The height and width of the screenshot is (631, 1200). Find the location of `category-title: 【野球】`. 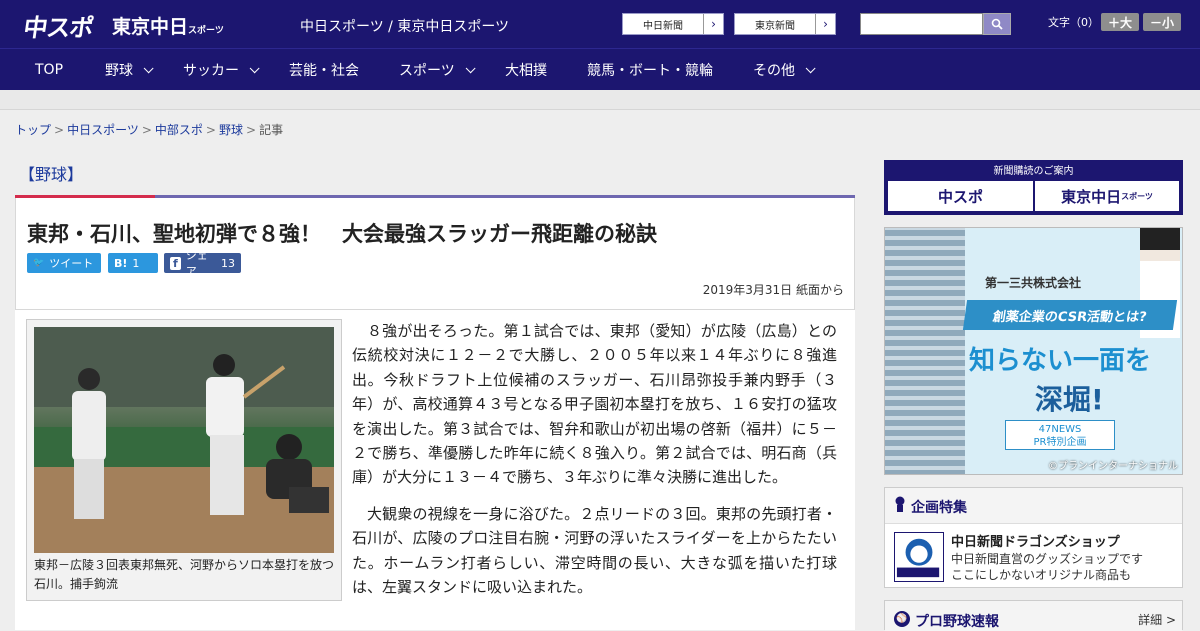

category-title: 【野球】 is located at coordinates (435, 175).